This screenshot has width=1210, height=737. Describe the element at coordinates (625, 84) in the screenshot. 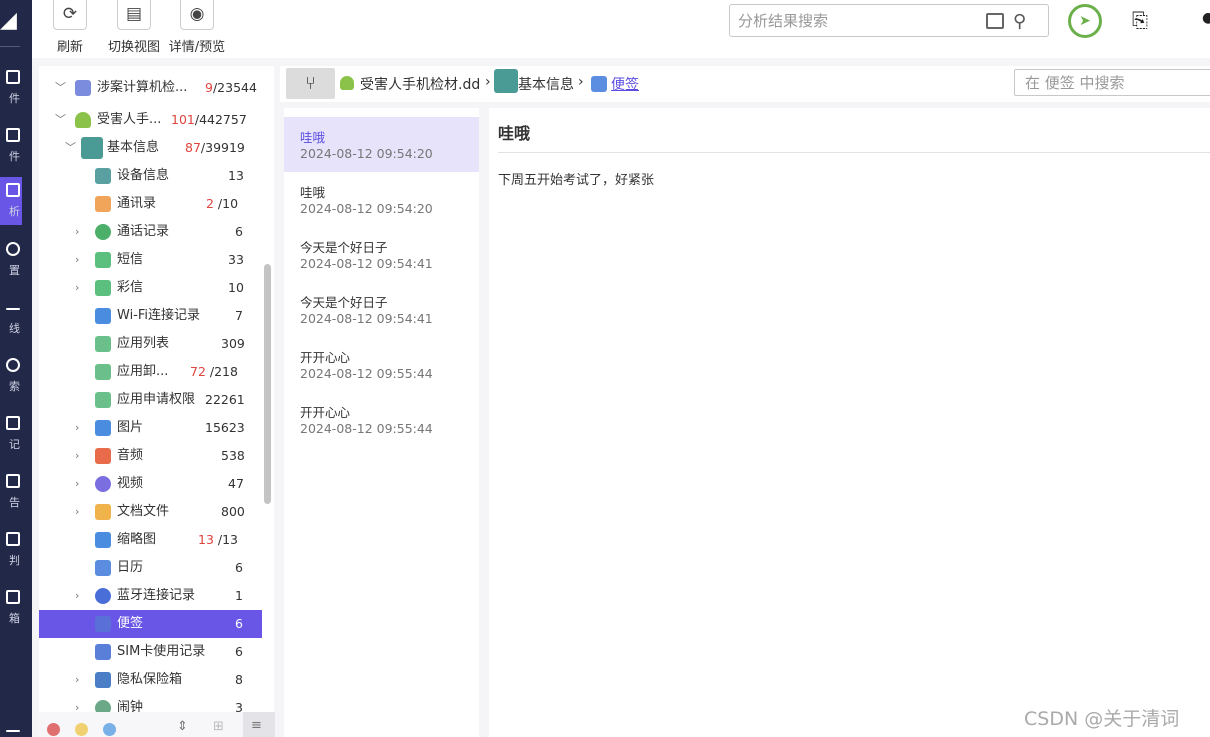

I see `breadcrumb-current: 便签` at that location.